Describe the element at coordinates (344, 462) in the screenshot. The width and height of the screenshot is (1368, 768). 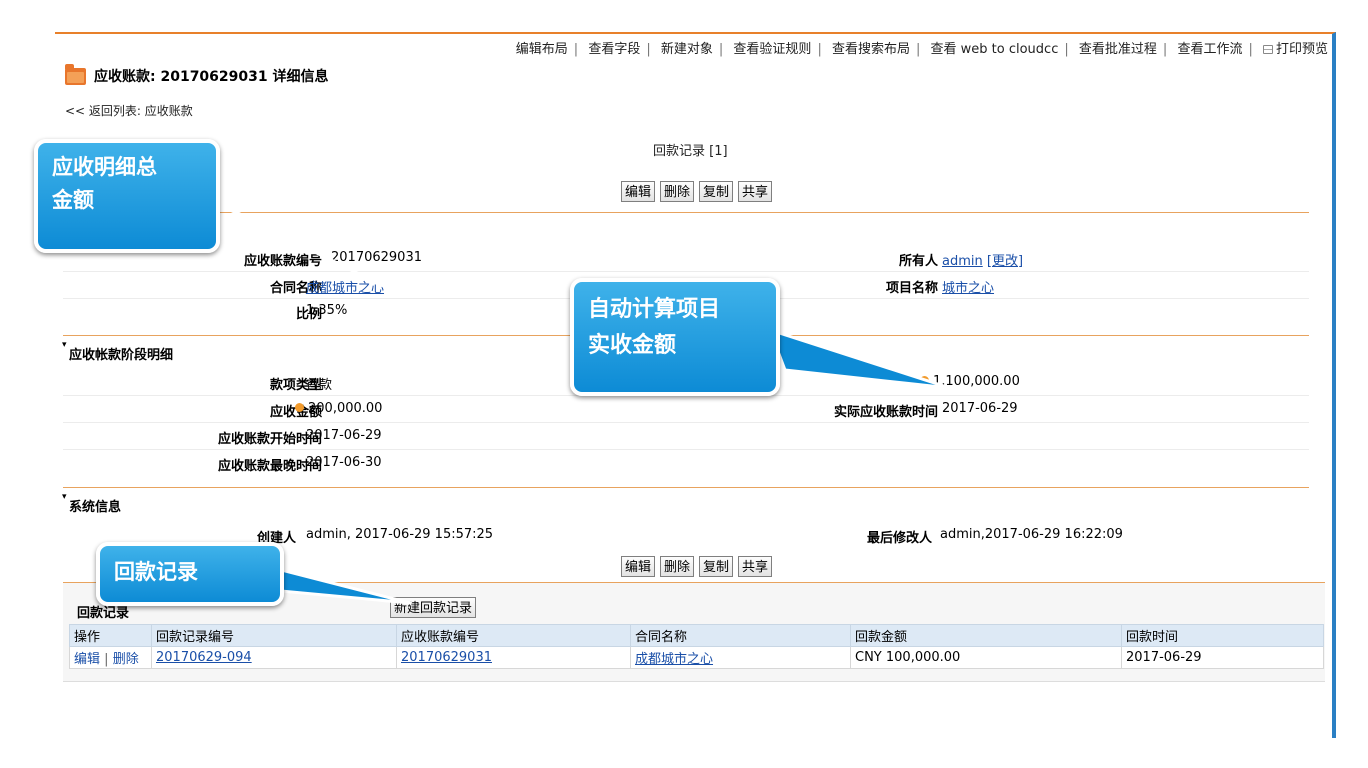
I see `end-time-value: 2017-06-30` at that location.